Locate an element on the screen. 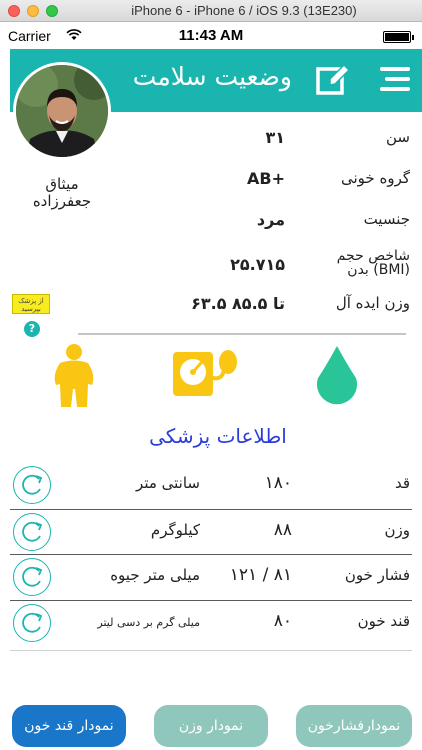  divider is located at coordinates (242, 334).